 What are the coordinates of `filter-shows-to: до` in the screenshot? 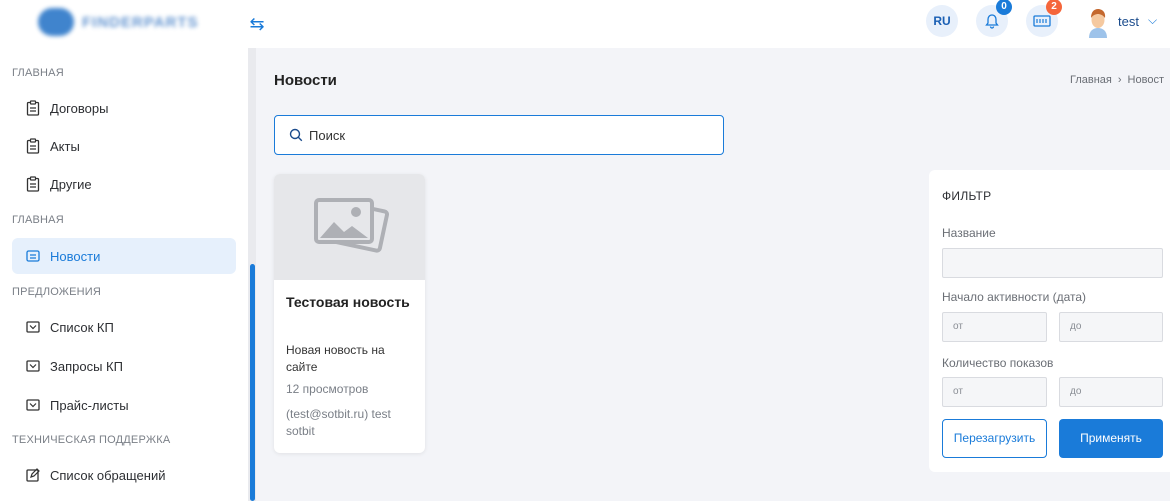 It's located at (1111, 392).